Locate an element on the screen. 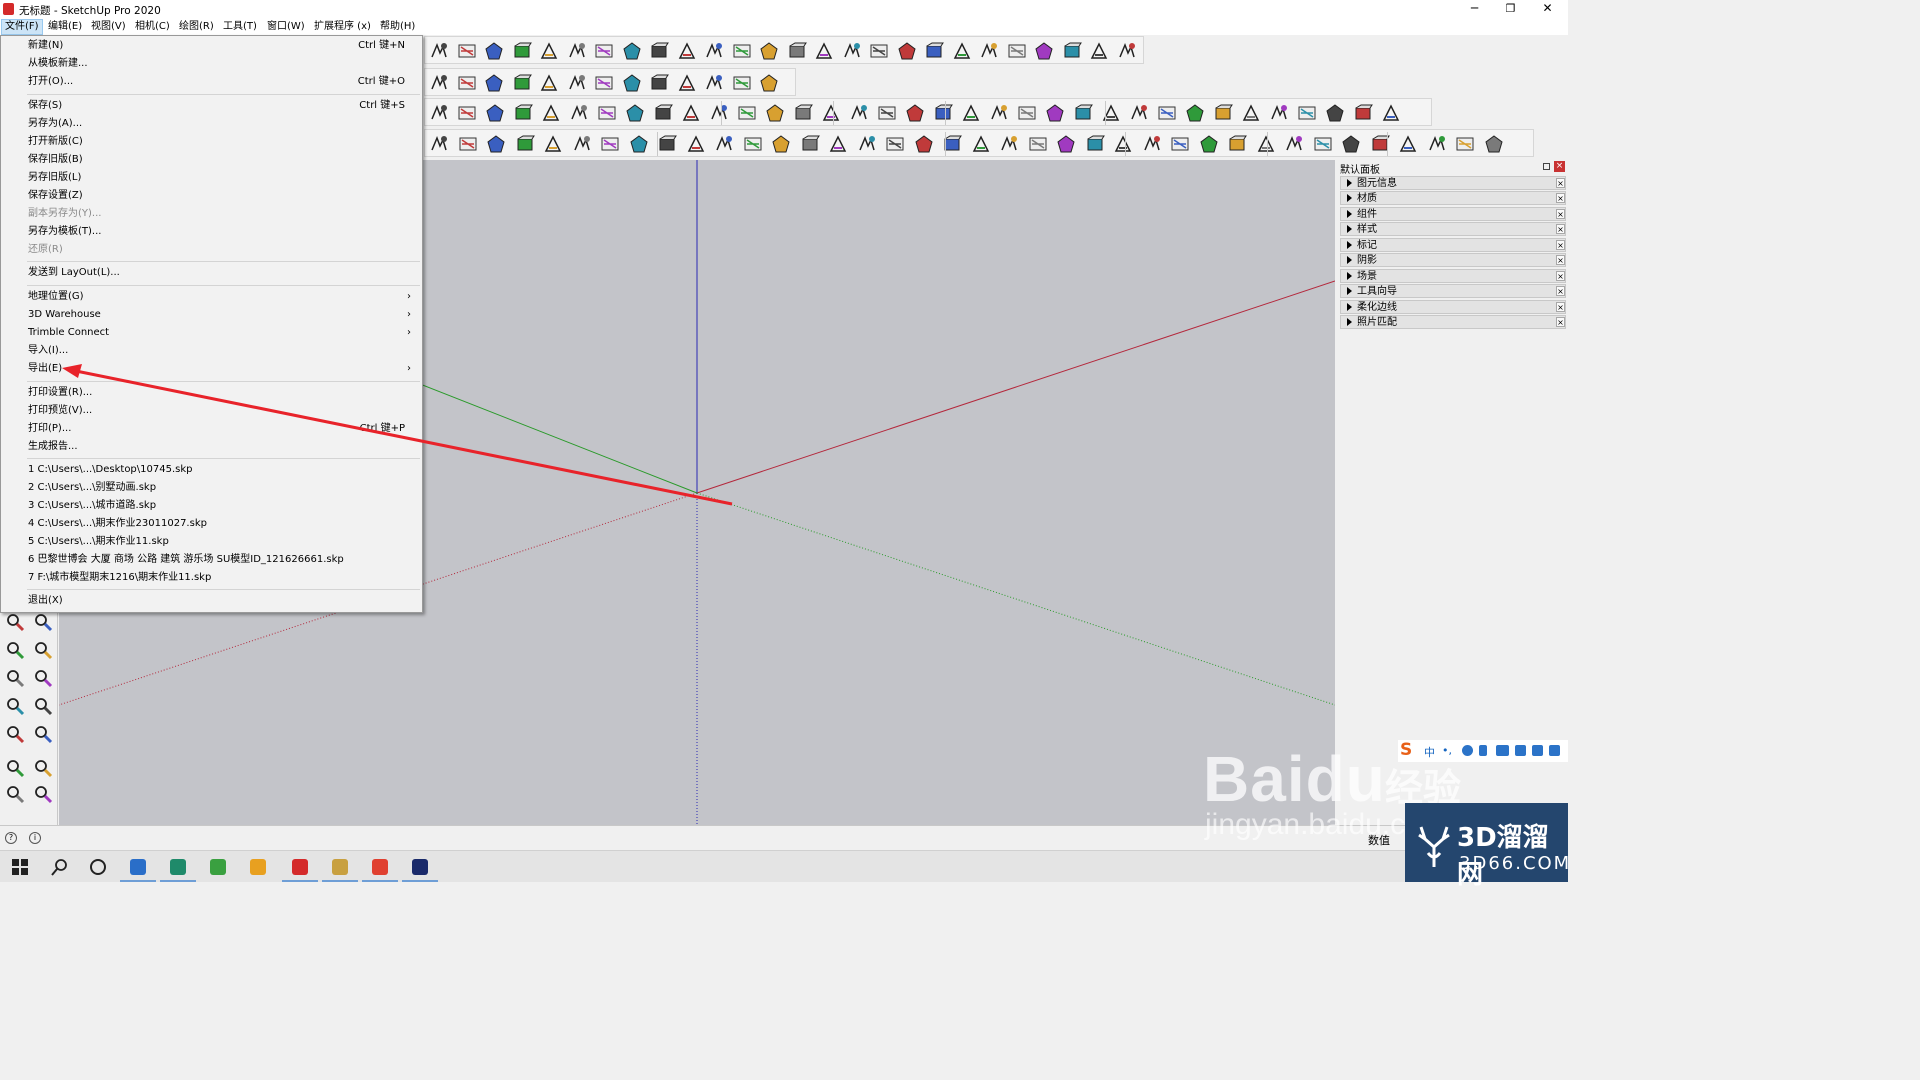  task-view-icon is located at coordinates (98, 867).